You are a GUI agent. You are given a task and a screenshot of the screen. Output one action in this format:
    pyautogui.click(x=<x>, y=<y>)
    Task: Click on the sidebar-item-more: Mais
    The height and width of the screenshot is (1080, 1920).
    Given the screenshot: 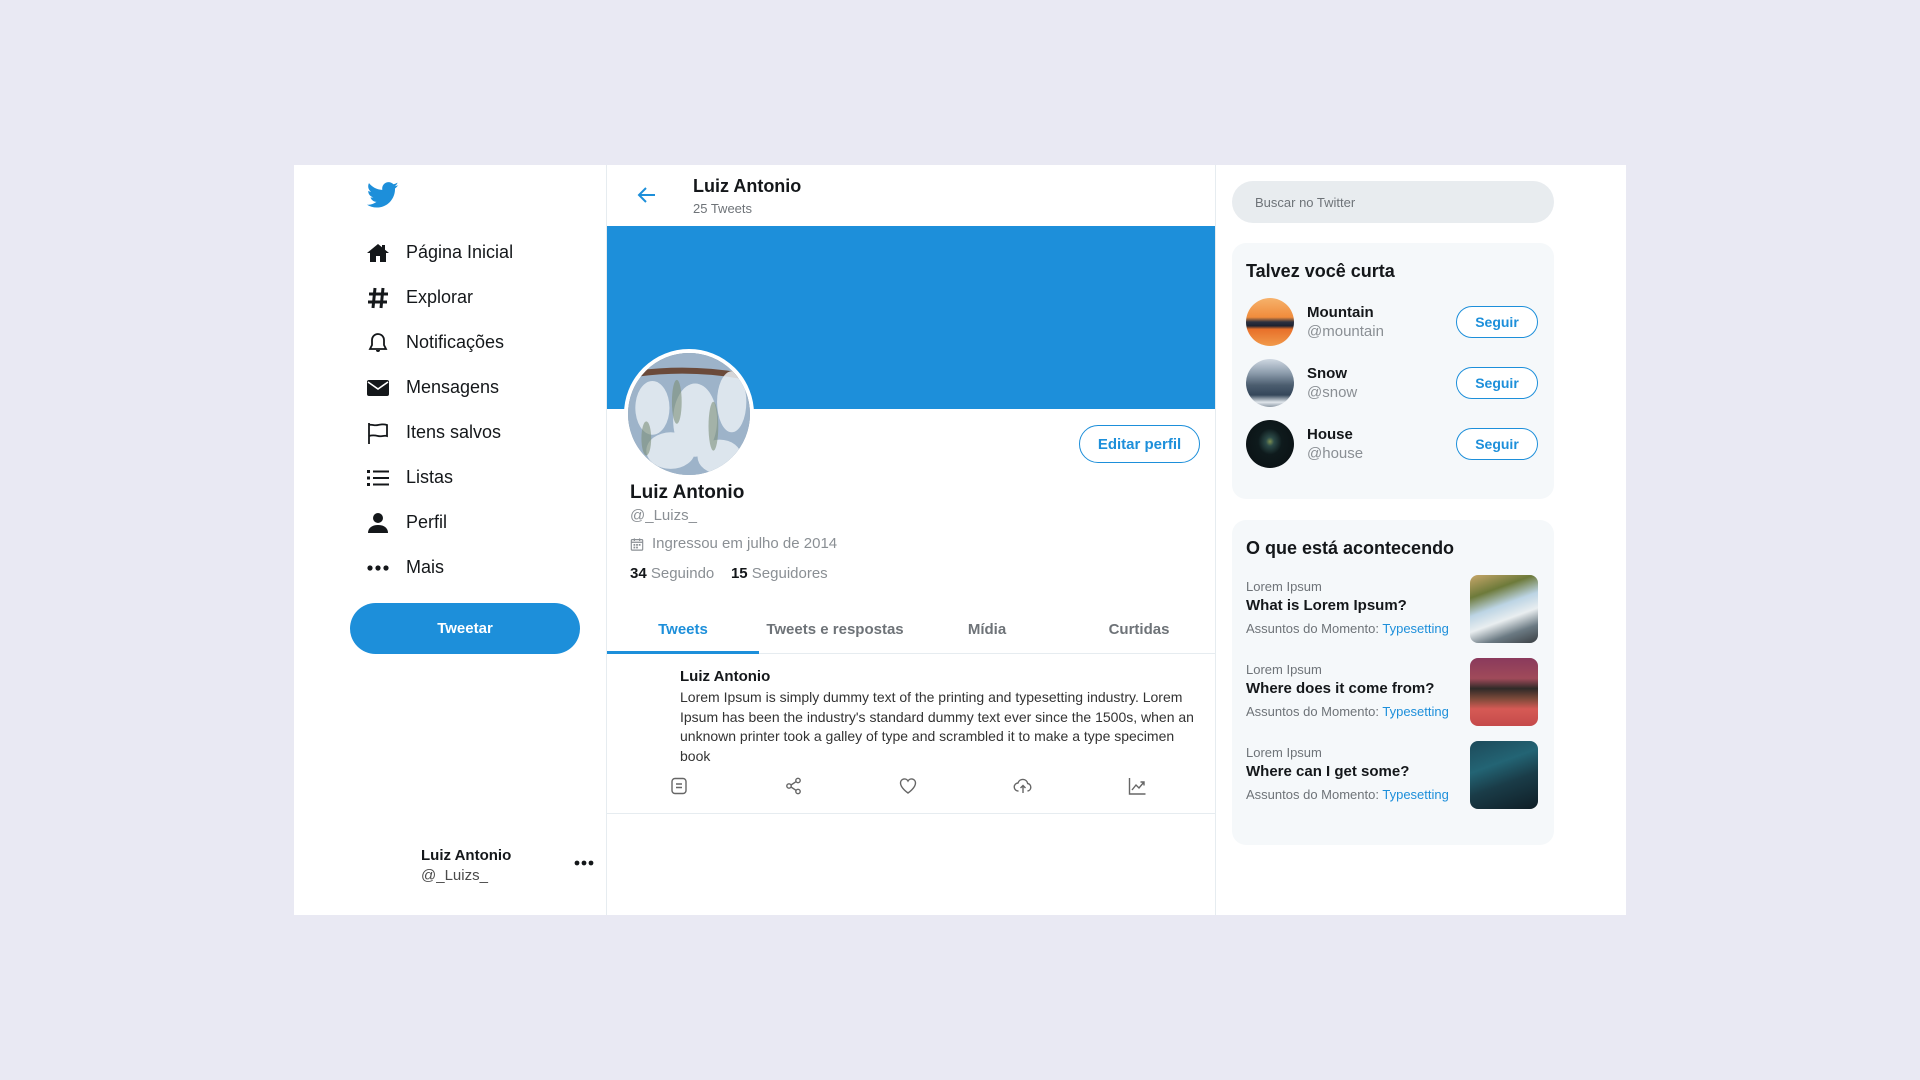 What is the action you would take?
    pyautogui.click(x=438, y=567)
    